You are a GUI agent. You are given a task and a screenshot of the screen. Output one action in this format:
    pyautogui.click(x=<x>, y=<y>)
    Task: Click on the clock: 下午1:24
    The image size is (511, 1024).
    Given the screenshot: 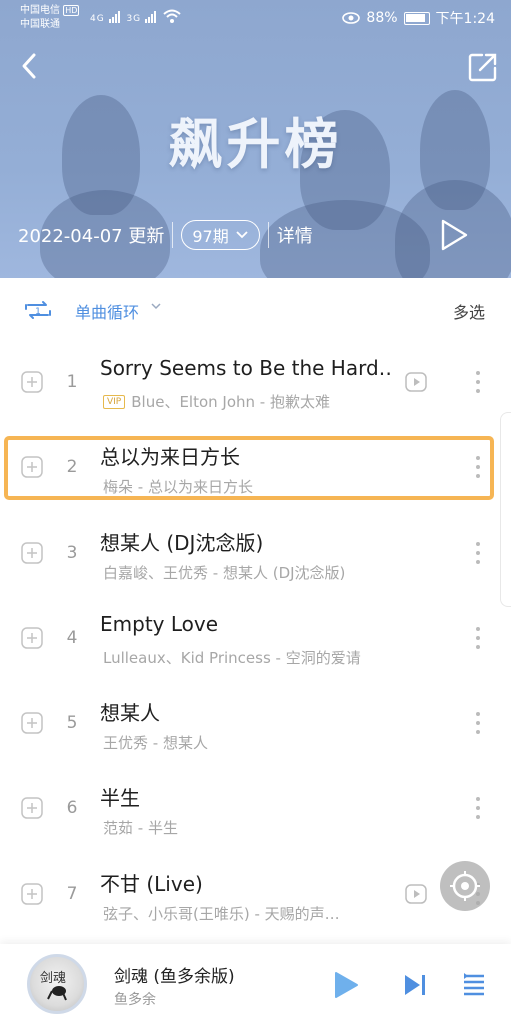 What is the action you would take?
    pyautogui.click(x=465, y=19)
    